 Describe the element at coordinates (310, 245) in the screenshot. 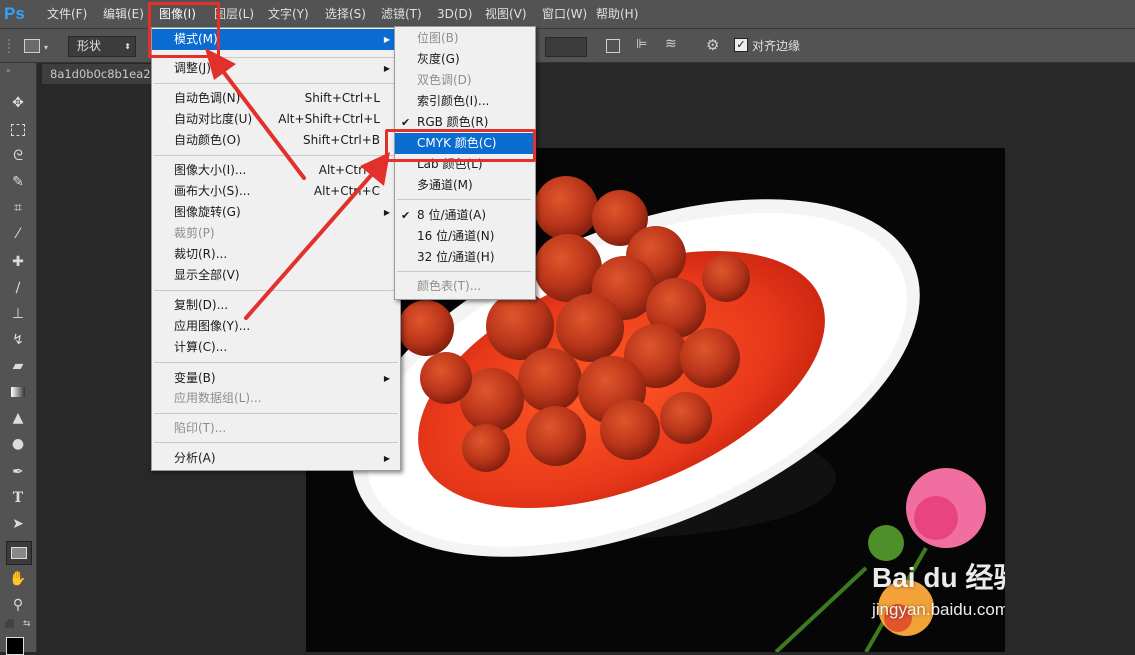

I see `arrow-line-to-cmyk` at that location.